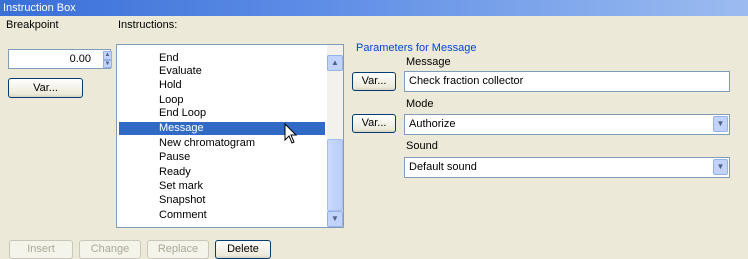 The image size is (748, 259). What do you see at coordinates (335, 136) in the screenshot?
I see `instructions-scrollbar: ▲ ▼` at bounding box center [335, 136].